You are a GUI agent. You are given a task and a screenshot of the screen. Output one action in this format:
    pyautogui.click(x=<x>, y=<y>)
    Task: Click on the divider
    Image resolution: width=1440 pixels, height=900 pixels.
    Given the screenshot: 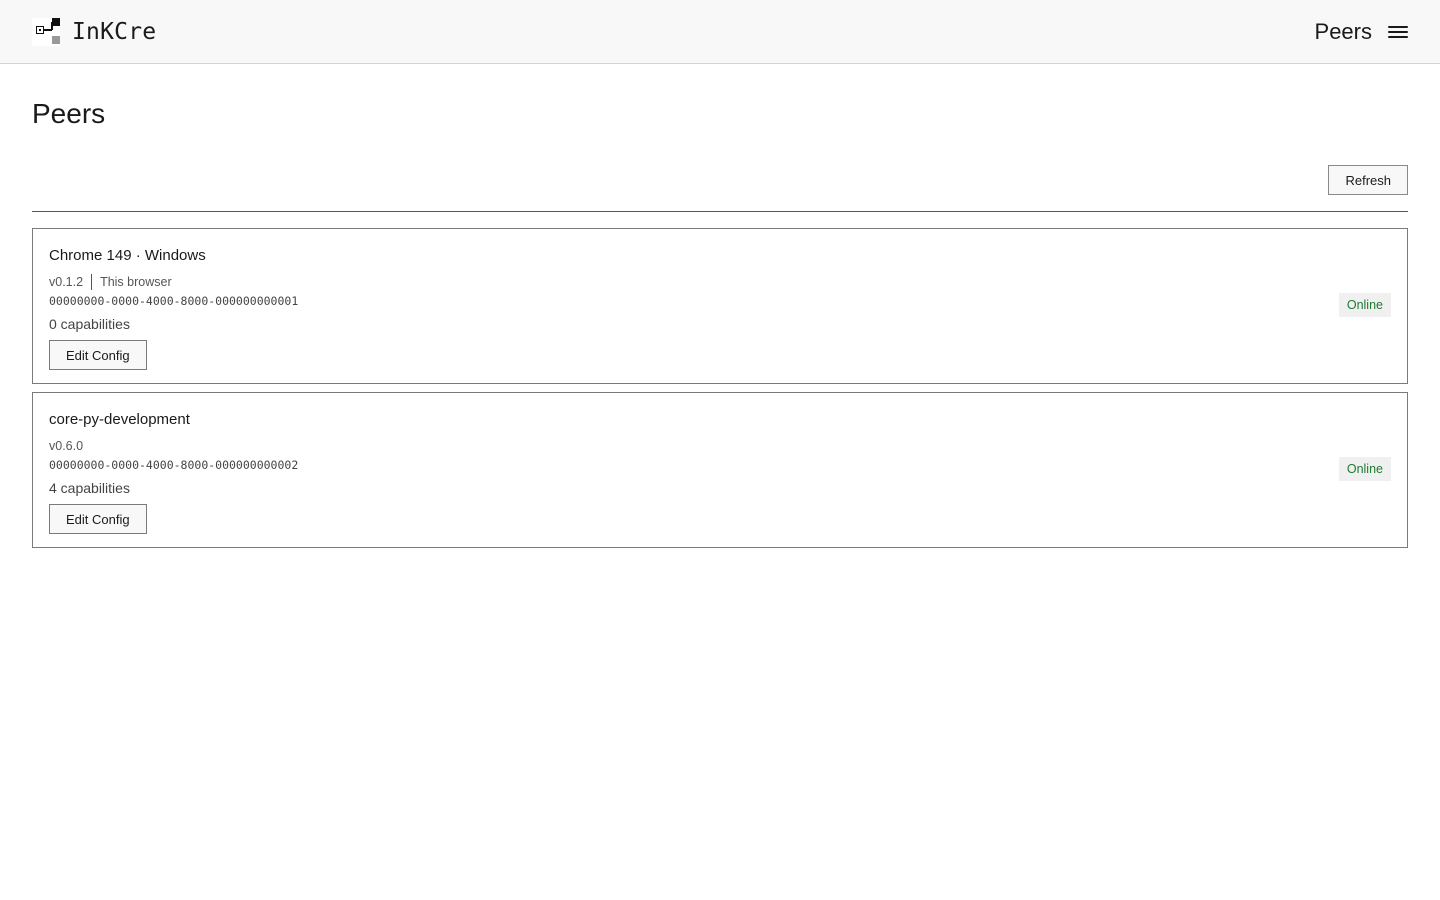 What is the action you would take?
    pyautogui.click(x=720, y=211)
    